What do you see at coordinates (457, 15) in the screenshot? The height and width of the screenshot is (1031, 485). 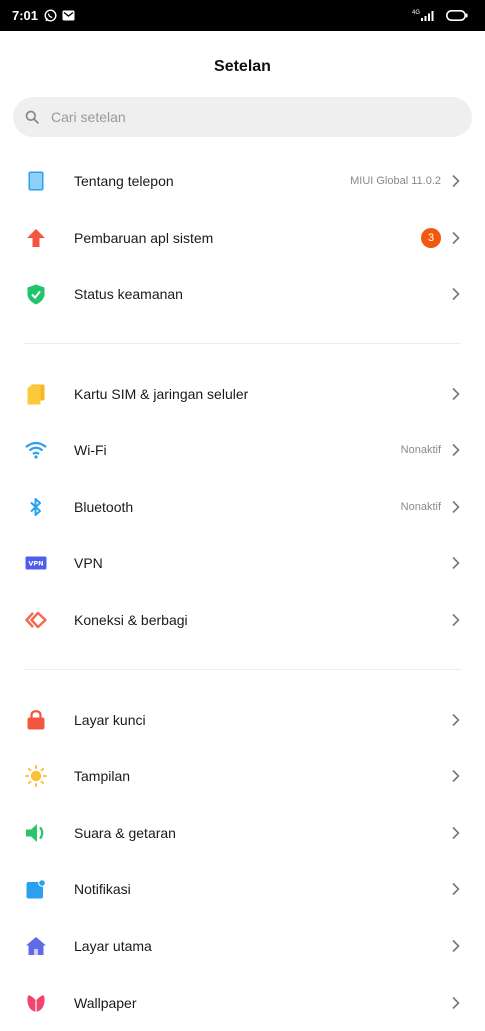 I see `battery-icon` at bounding box center [457, 15].